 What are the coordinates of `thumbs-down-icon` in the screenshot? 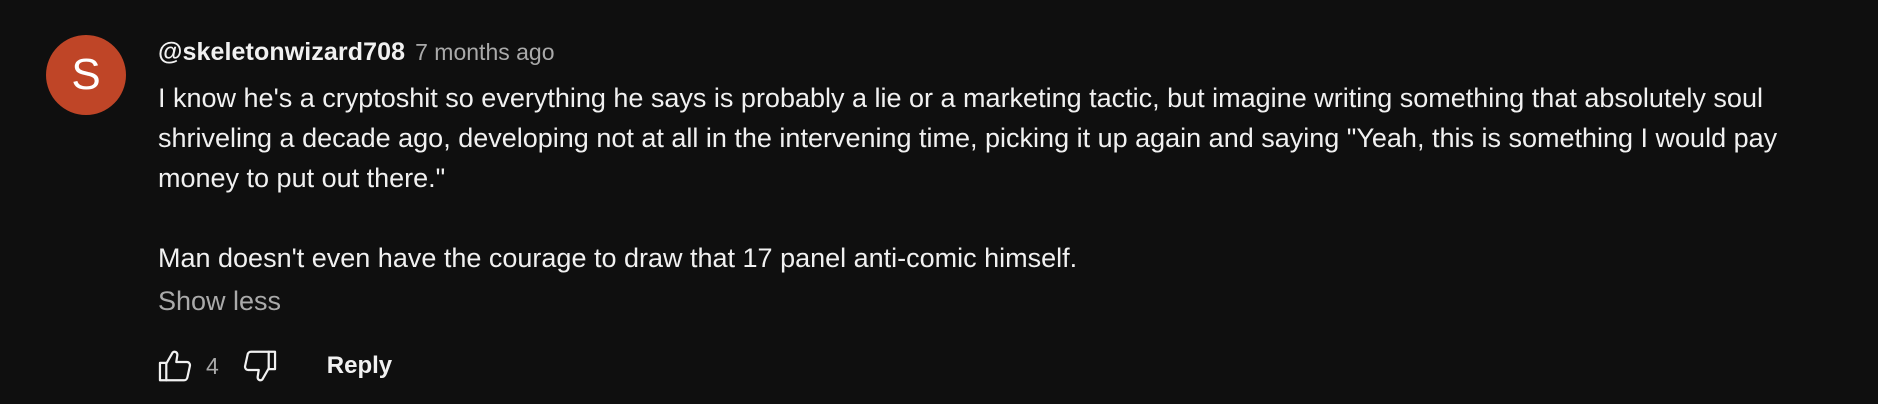 It's located at (259, 366).